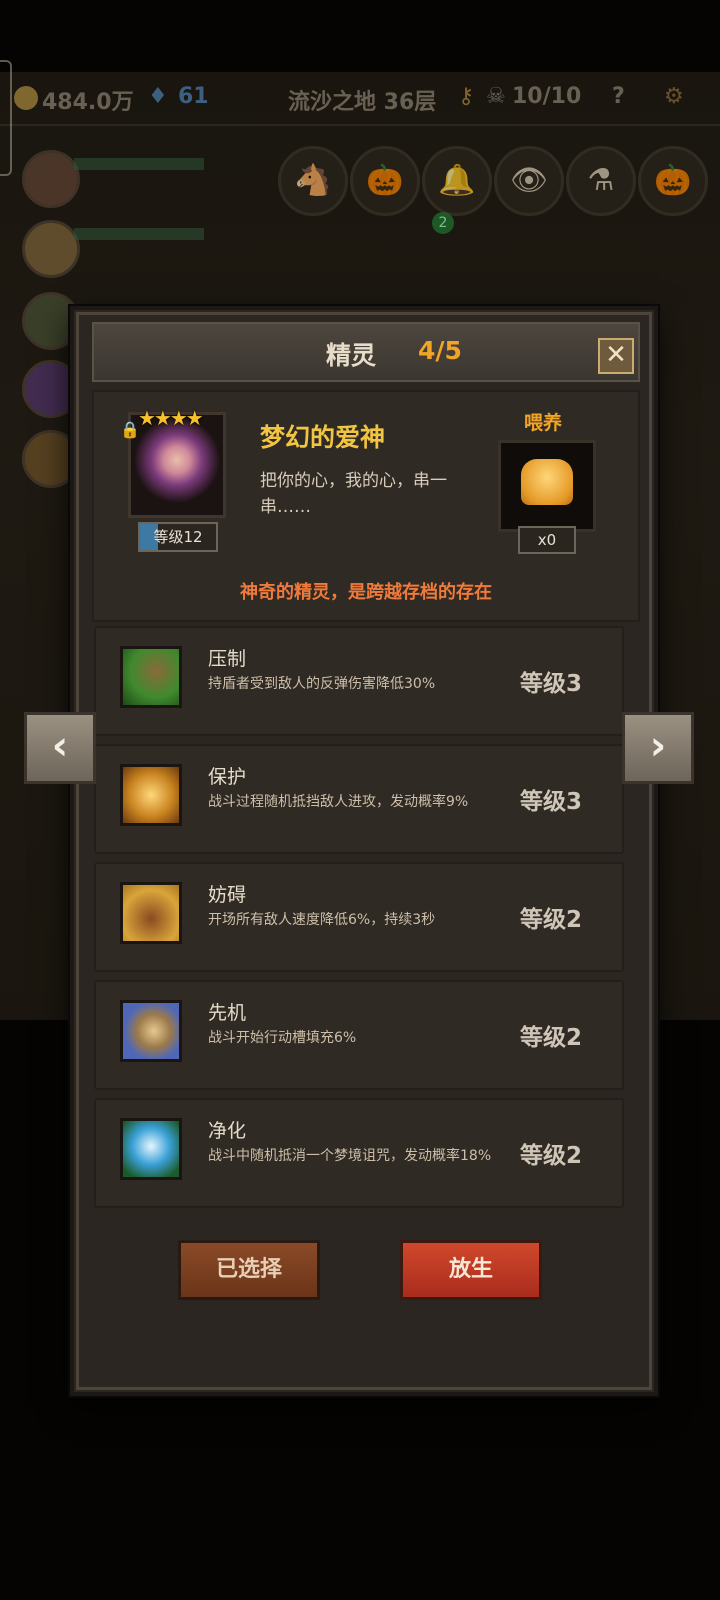  What do you see at coordinates (151, 1031) in the screenshot?
I see `leopard-icon` at bounding box center [151, 1031].